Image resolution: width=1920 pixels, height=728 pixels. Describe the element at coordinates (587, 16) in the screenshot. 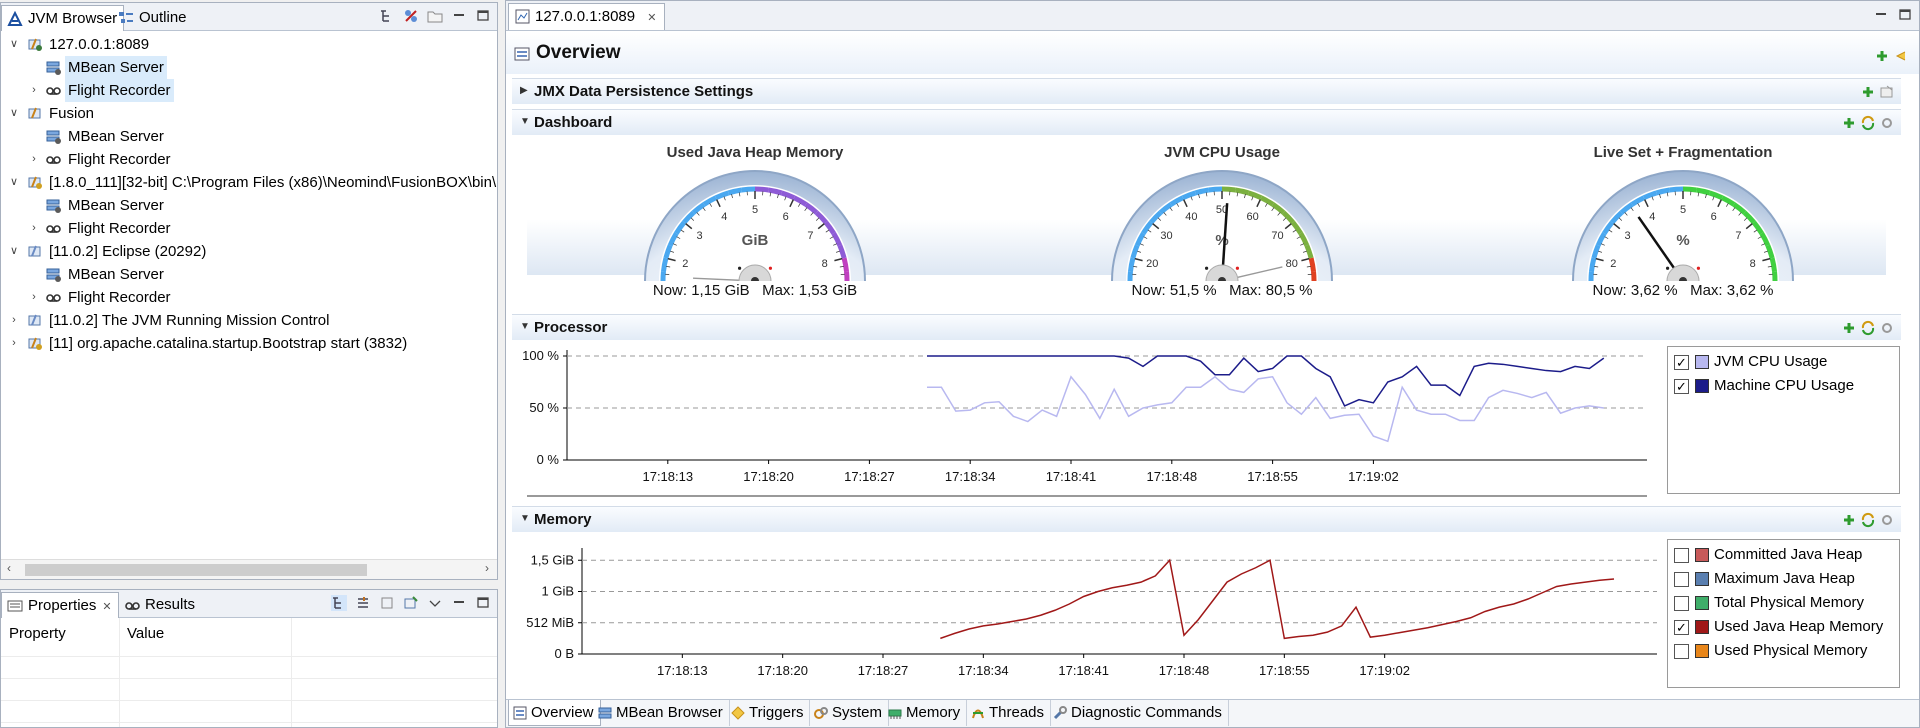

I see `editor-tab: 127.0.0.1:8089 ✕` at that location.